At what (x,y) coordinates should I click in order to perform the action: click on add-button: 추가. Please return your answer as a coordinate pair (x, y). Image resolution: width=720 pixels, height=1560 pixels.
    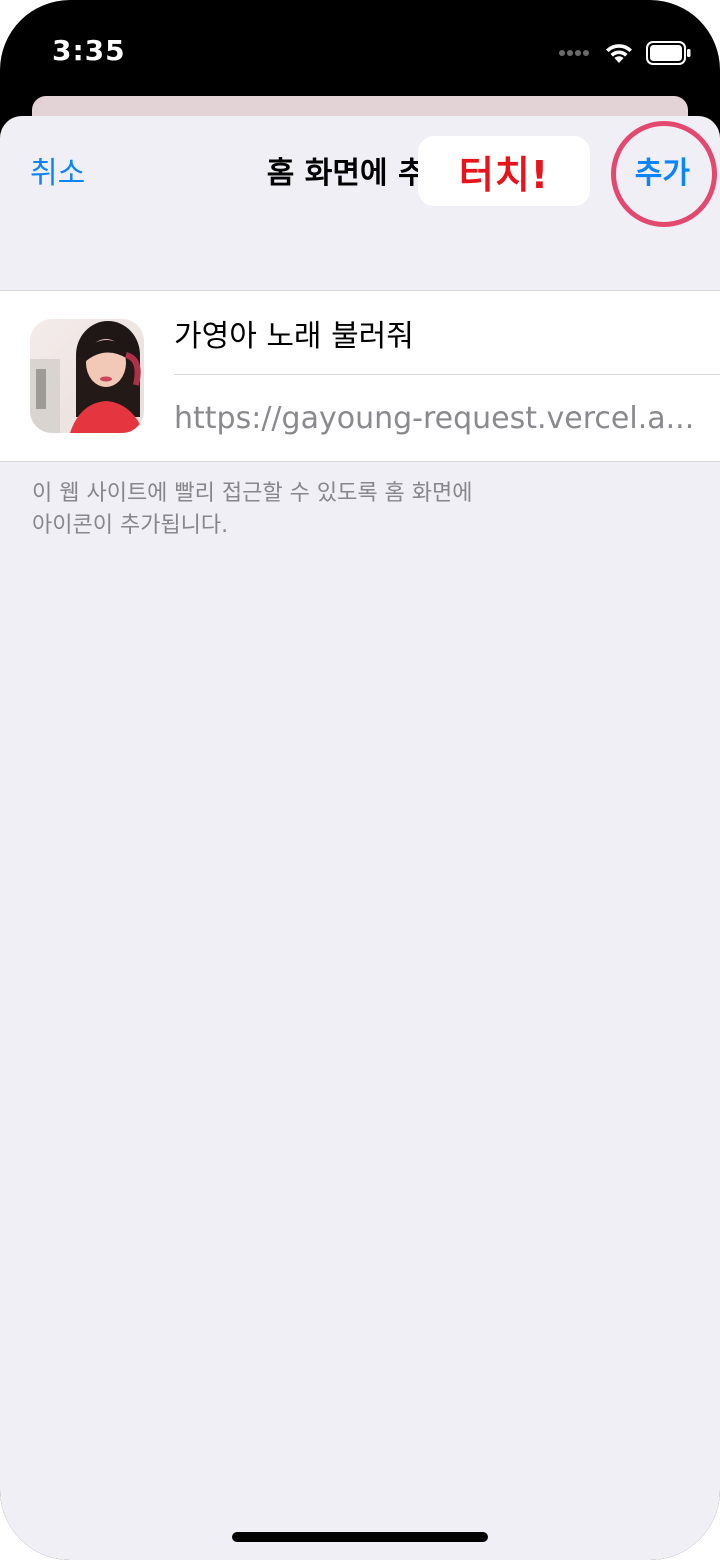
    Looking at the image, I should click on (662, 170).